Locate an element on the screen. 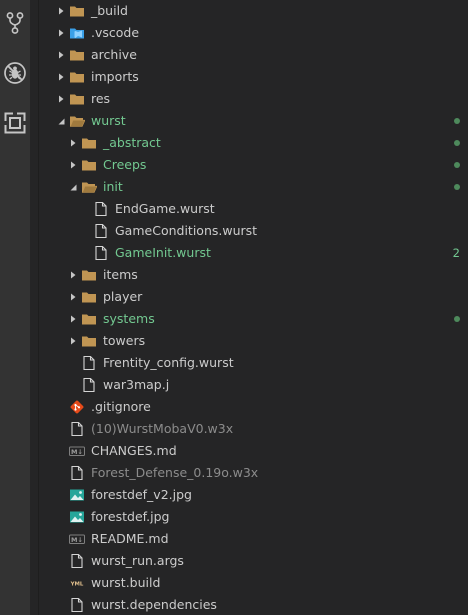 The image size is (468, 615). file-row: forestdef.jpg is located at coordinates (253, 517).